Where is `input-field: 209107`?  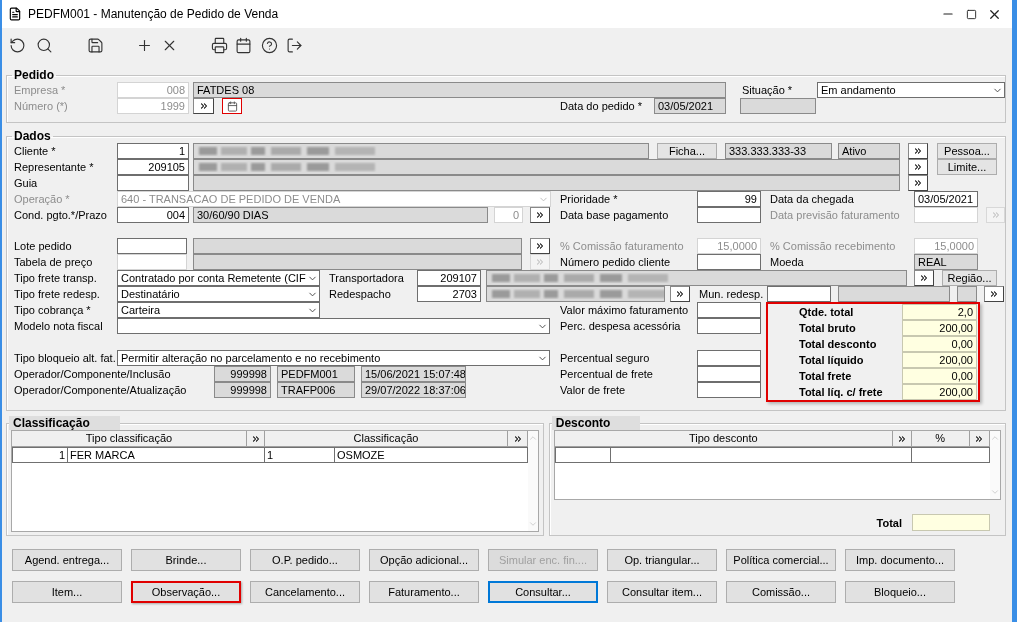 input-field: 209107 is located at coordinates (449, 278).